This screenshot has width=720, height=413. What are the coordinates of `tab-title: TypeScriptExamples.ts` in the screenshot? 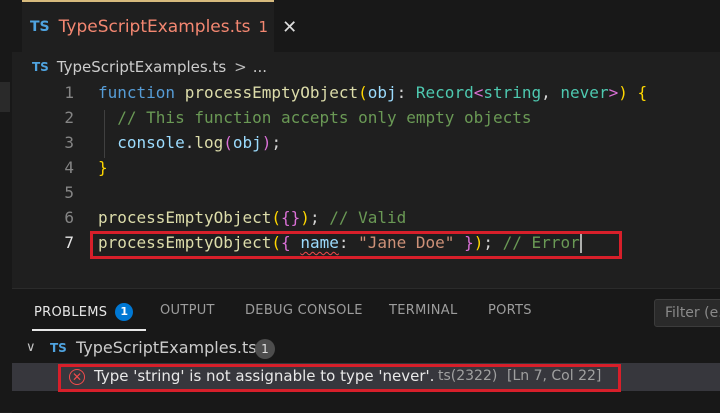 It's located at (154, 27).